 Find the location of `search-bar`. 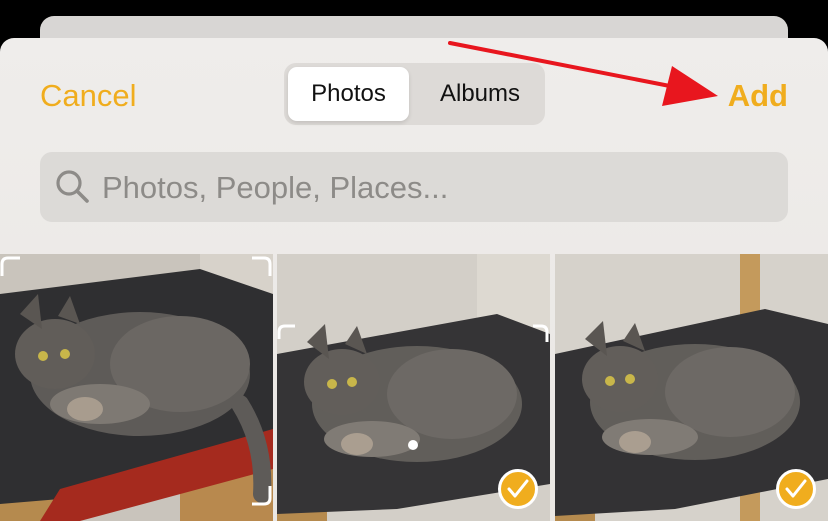

search-bar is located at coordinates (414, 188).